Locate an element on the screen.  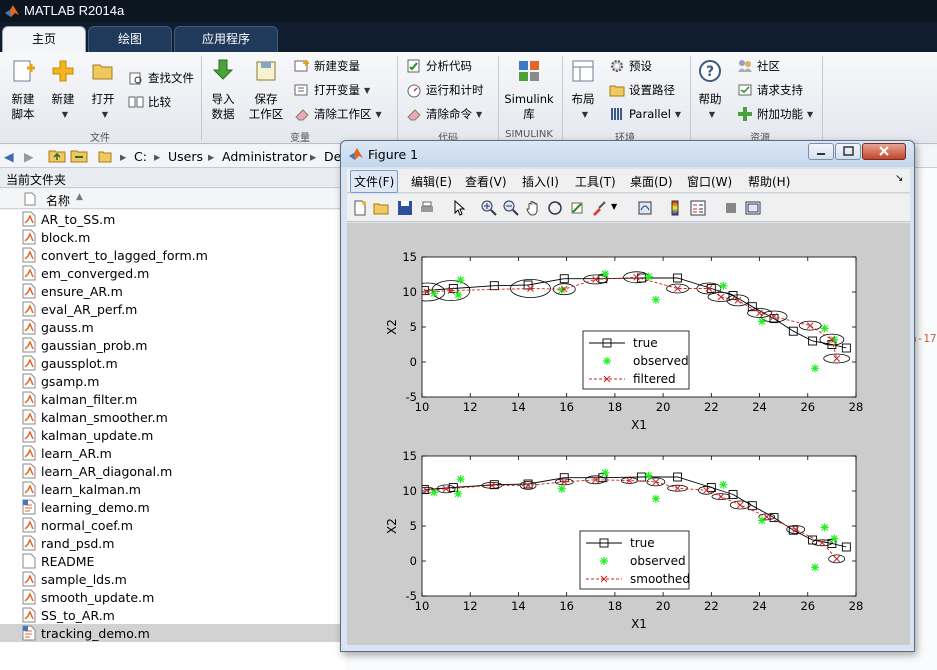
browse-folder-icon is located at coordinates (79, 157).